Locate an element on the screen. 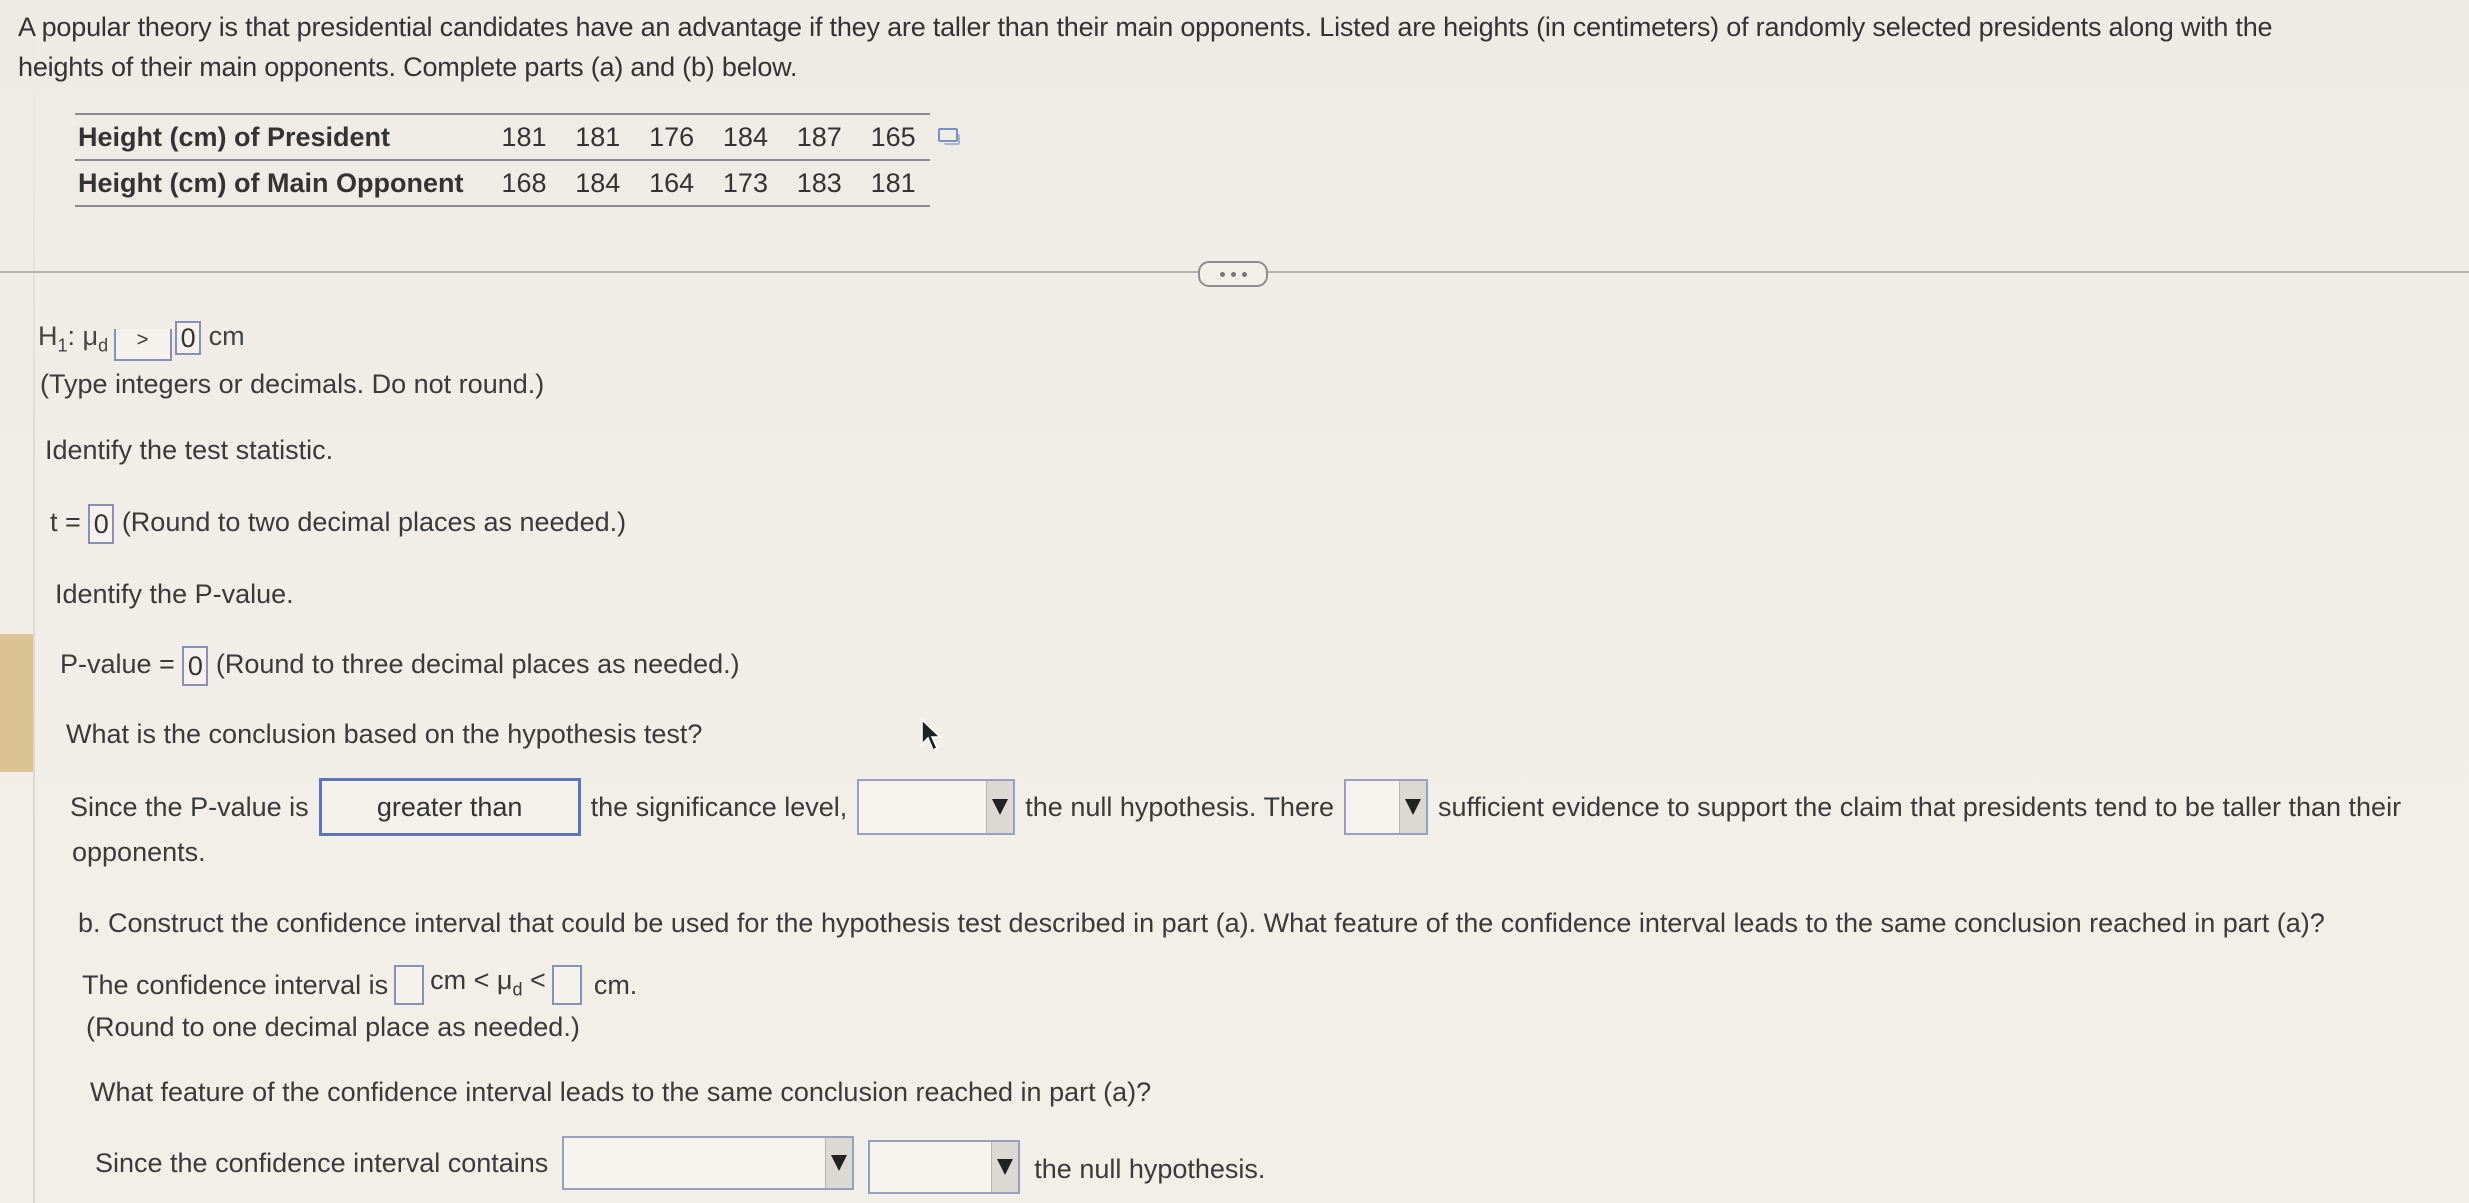 This screenshot has height=1203, width=2469. t-value-input: 0 is located at coordinates (101, 524).